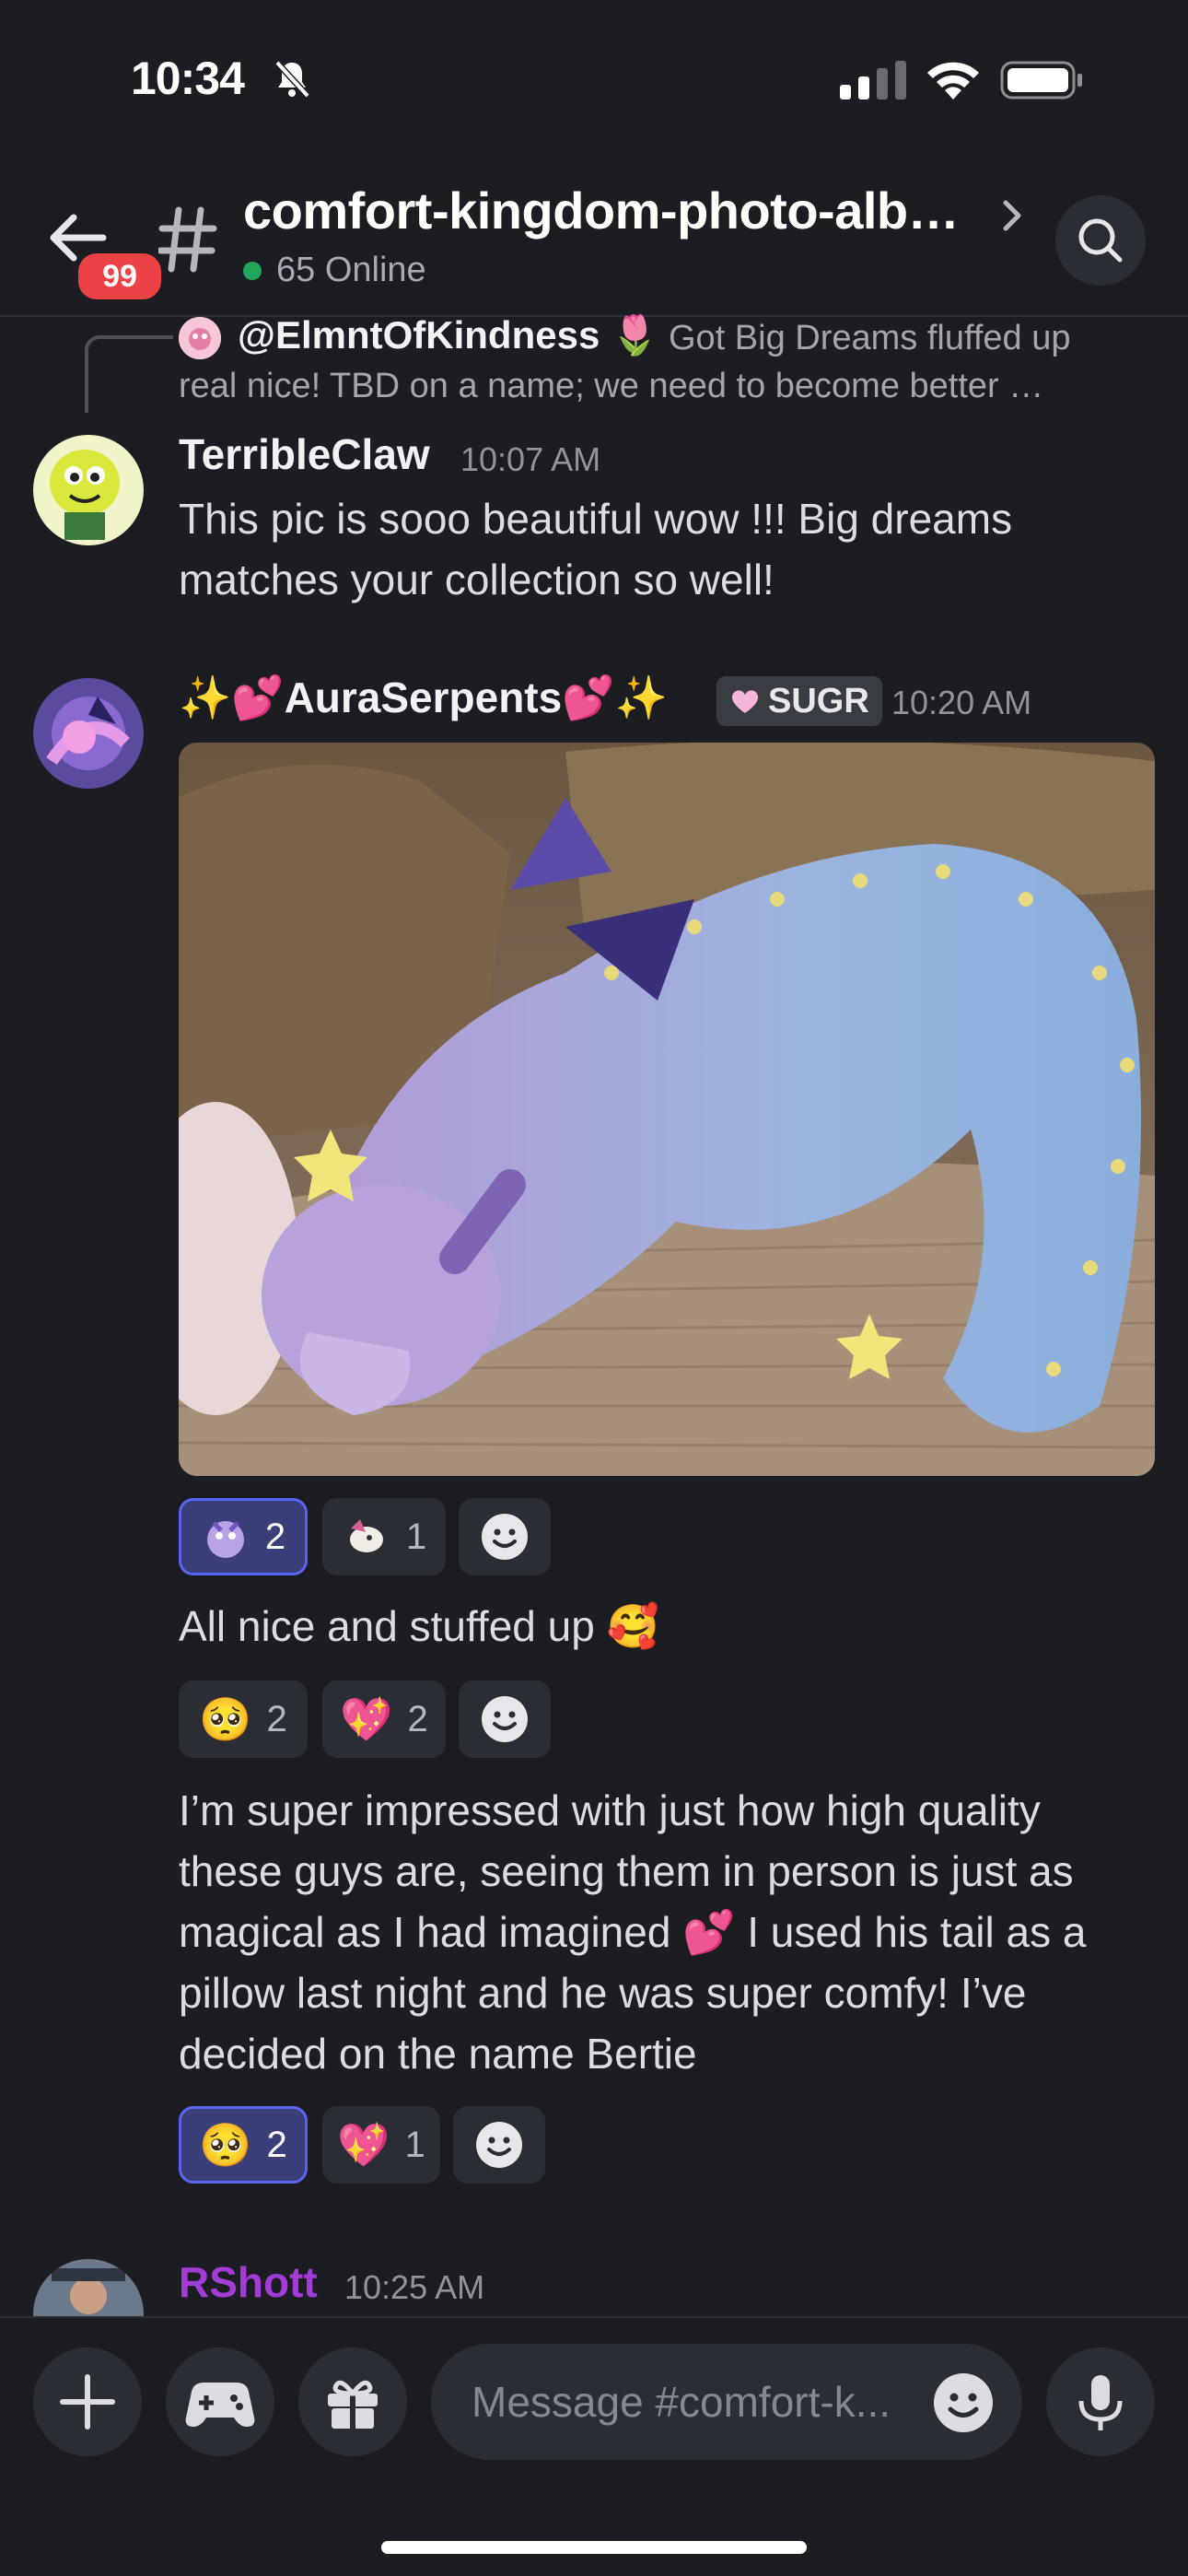 The width and height of the screenshot is (1188, 2576). I want to click on author-name: RShott, so click(249, 2282).